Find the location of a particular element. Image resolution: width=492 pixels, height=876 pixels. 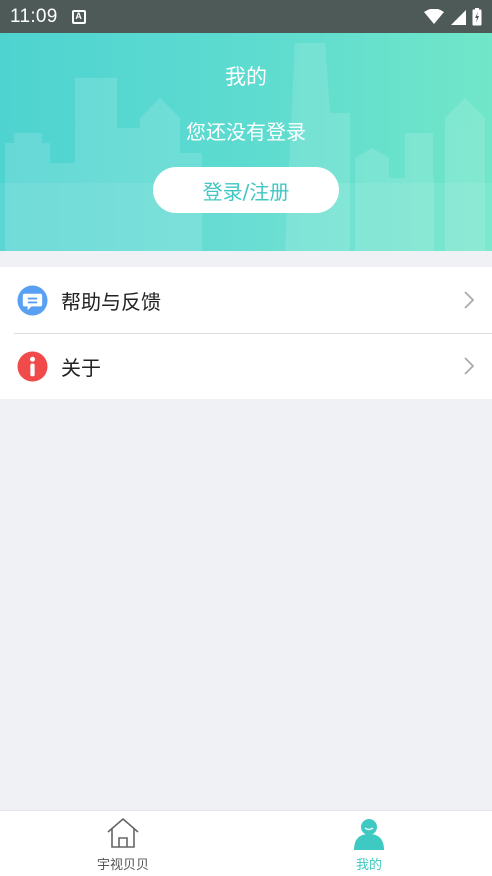

tab-home: 宇视贝贝 is located at coordinates (123, 843).